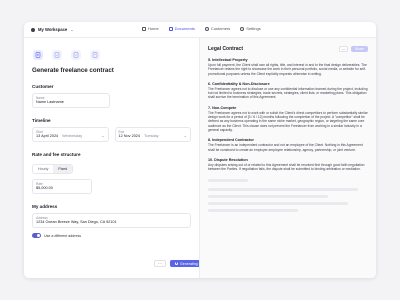  What do you see at coordinates (343, 49) in the screenshot?
I see `contract-more-button: ···` at bounding box center [343, 49].